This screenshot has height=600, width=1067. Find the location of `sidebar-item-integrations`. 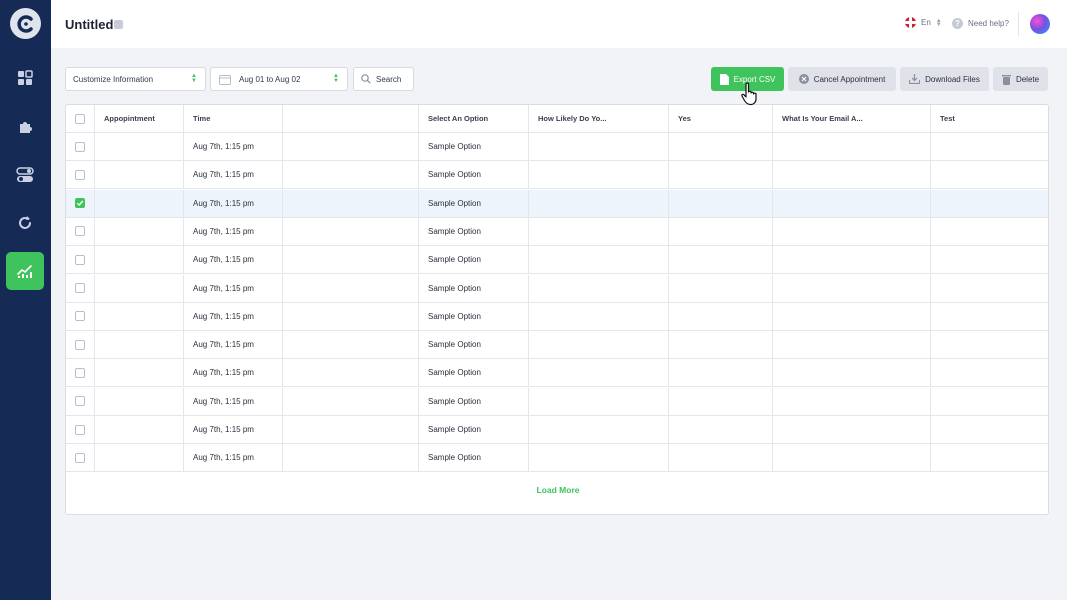

sidebar-item-integrations is located at coordinates (25, 127).